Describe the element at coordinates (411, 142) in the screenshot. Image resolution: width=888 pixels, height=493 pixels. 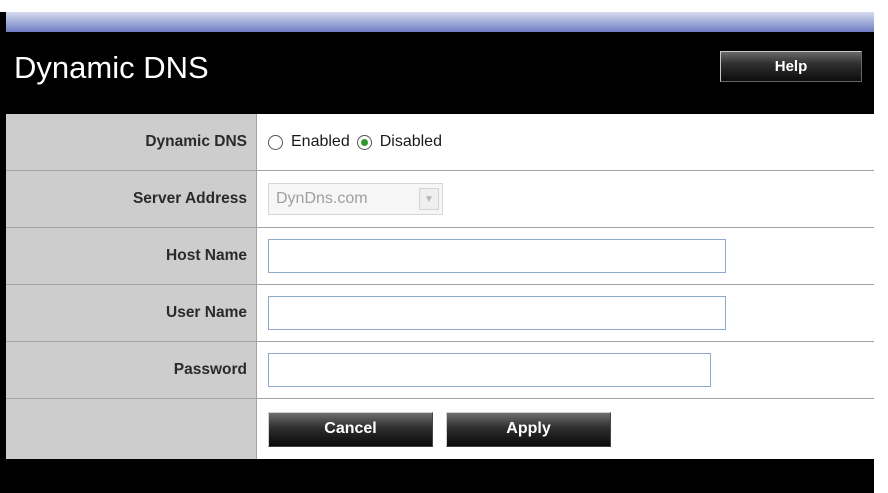
I see `disabled-radio-label: Disabled` at that location.